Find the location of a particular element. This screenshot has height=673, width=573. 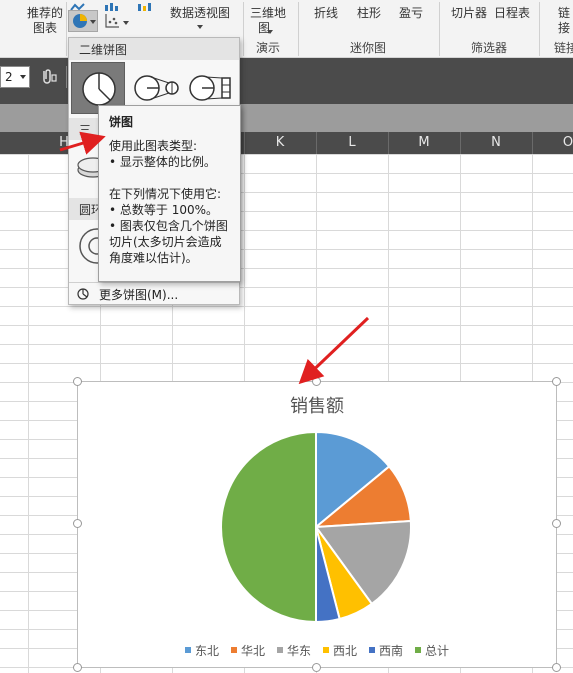

tours-group-label: 演示 is located at coordinates (268, 48).